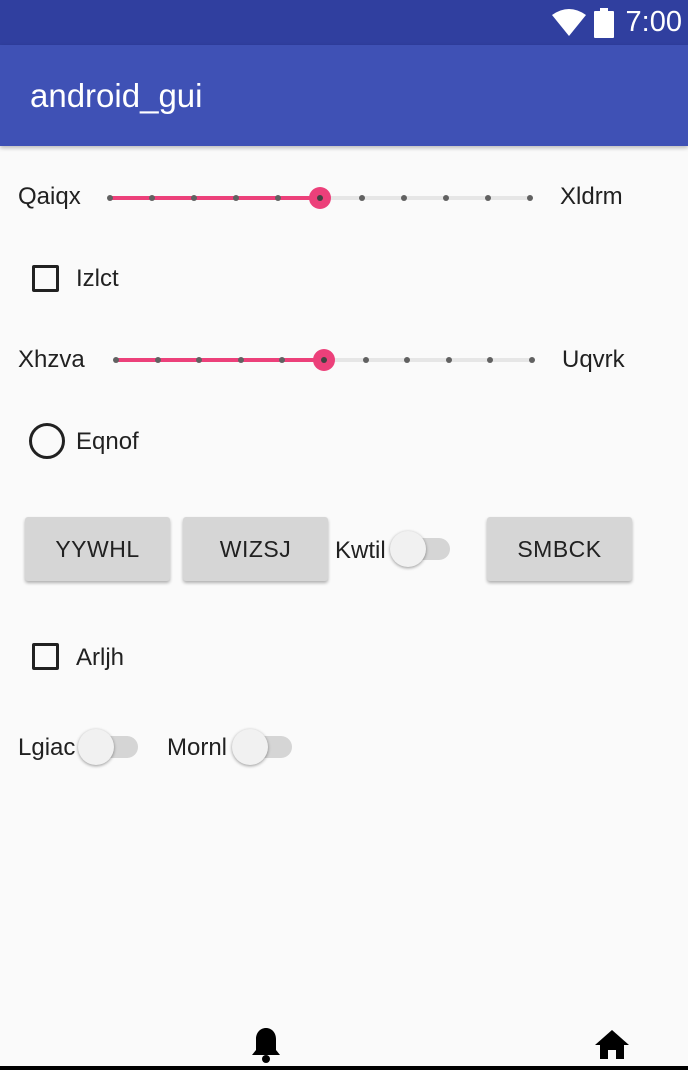 The height and width of the screenshot is (1070, 688). Describe the element at coordinates (559, 549) in the screenshot. I see `button-smbck: SMBCK` at that location.